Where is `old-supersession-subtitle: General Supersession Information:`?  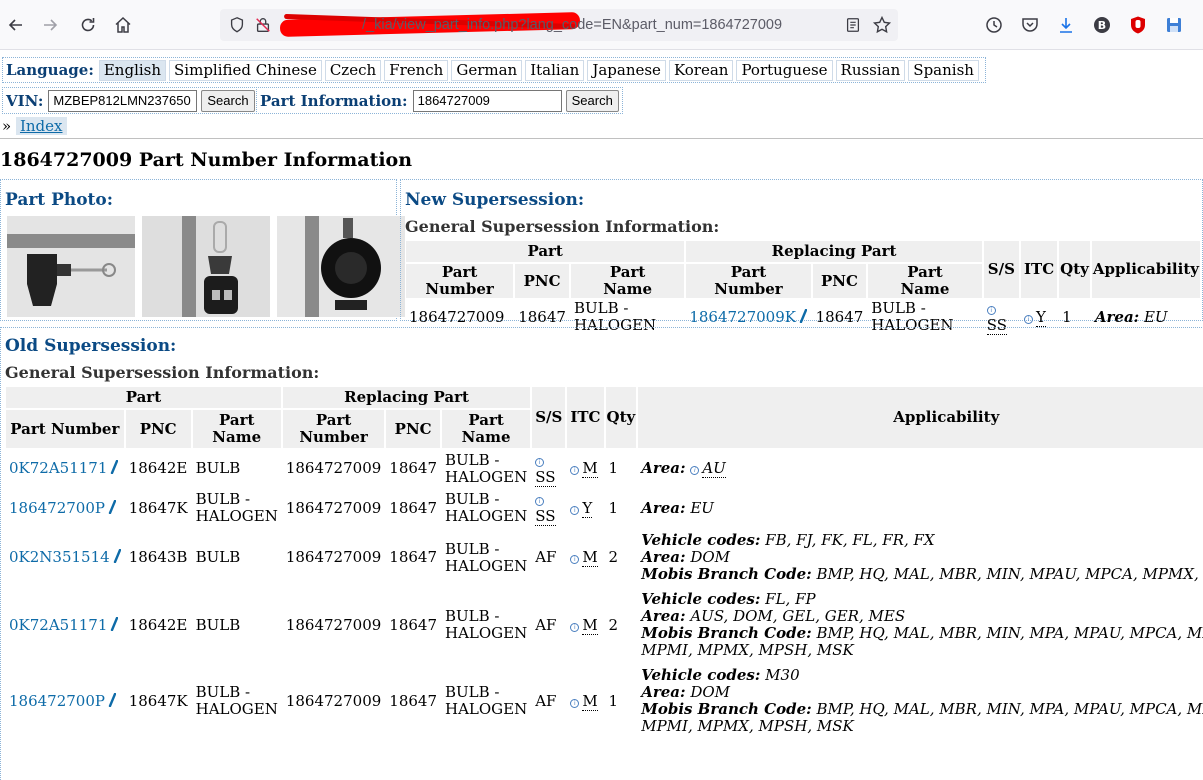 old-supersession-subtitle: General Supersession Information: is located at coordinates (162, 372).